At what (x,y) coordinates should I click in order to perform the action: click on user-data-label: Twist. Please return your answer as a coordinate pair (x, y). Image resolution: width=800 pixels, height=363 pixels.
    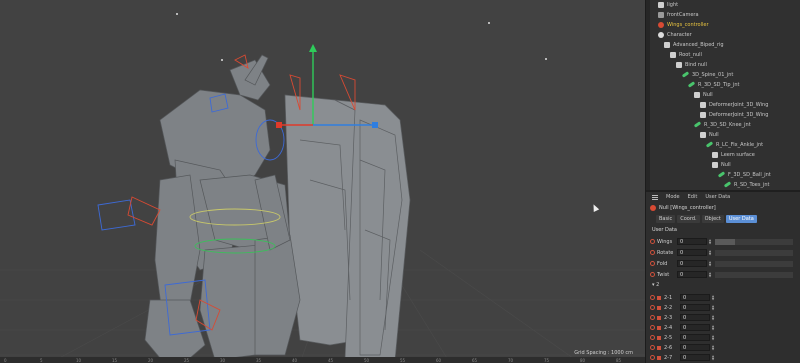
    Looking at the image, I should click on (663, 274).